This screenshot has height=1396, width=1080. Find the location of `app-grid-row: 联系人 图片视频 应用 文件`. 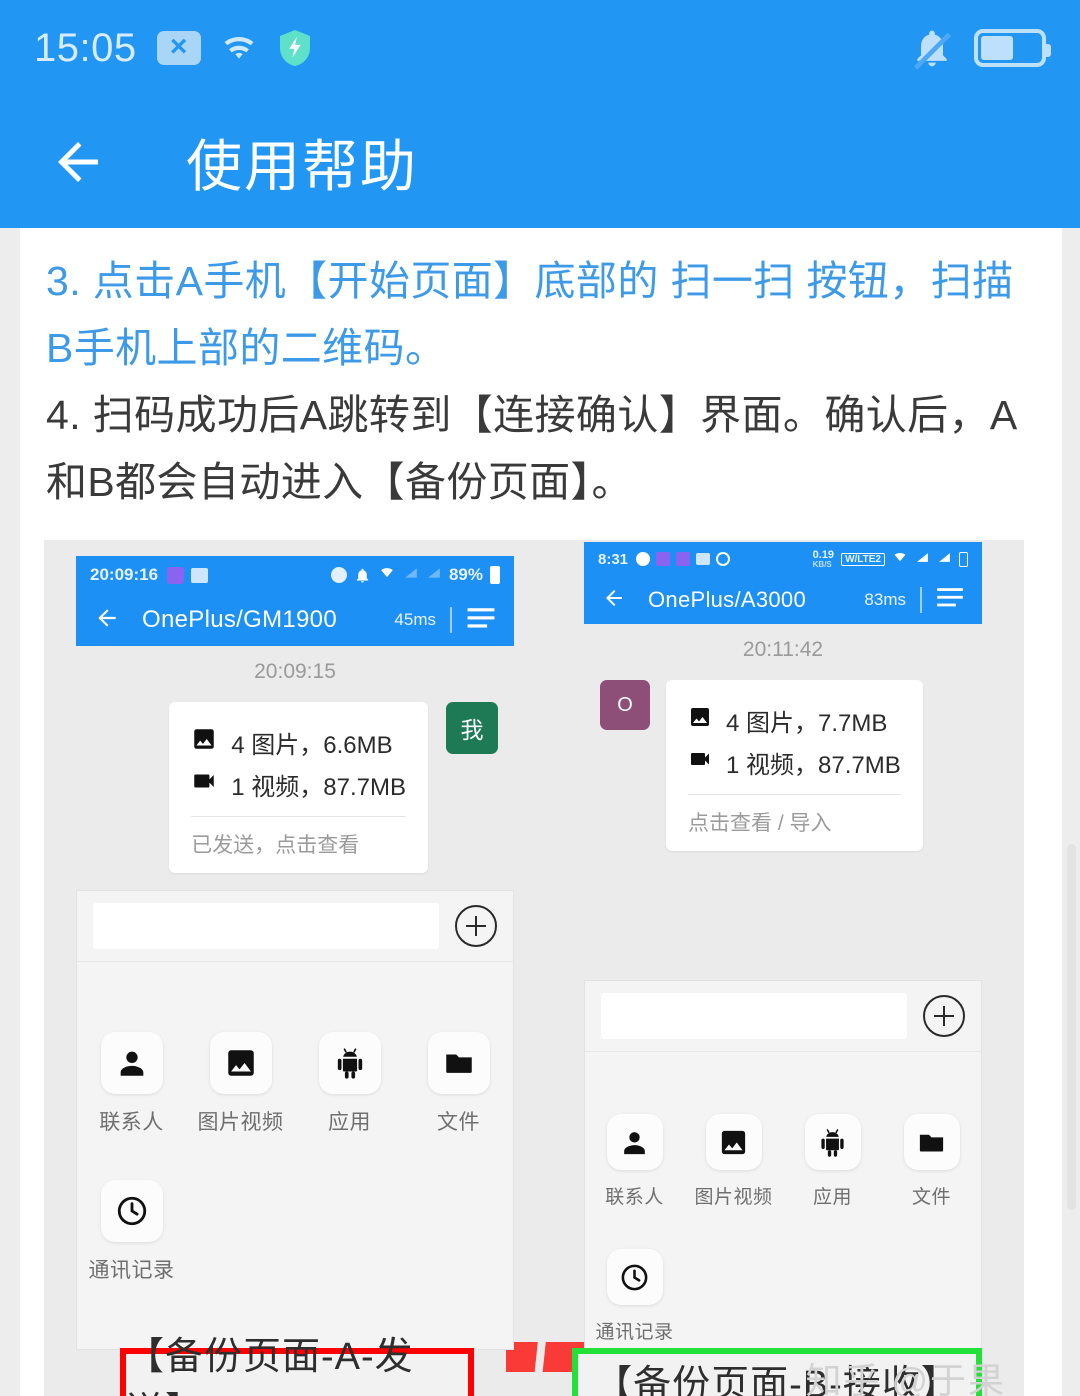

app-grid-row: 联系人 图片视频 应用 文件 is located at coordinates (783, 1161).